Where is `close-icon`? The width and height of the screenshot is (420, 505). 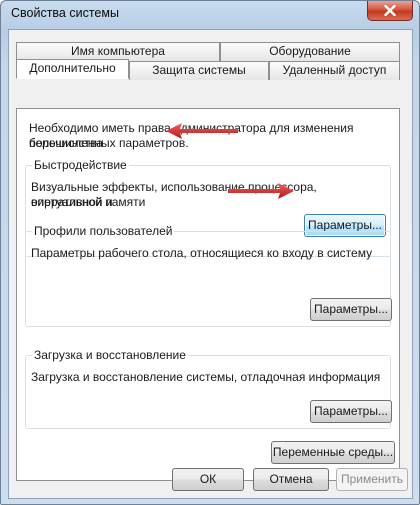 close-icon is located at coordinates (390, 10).